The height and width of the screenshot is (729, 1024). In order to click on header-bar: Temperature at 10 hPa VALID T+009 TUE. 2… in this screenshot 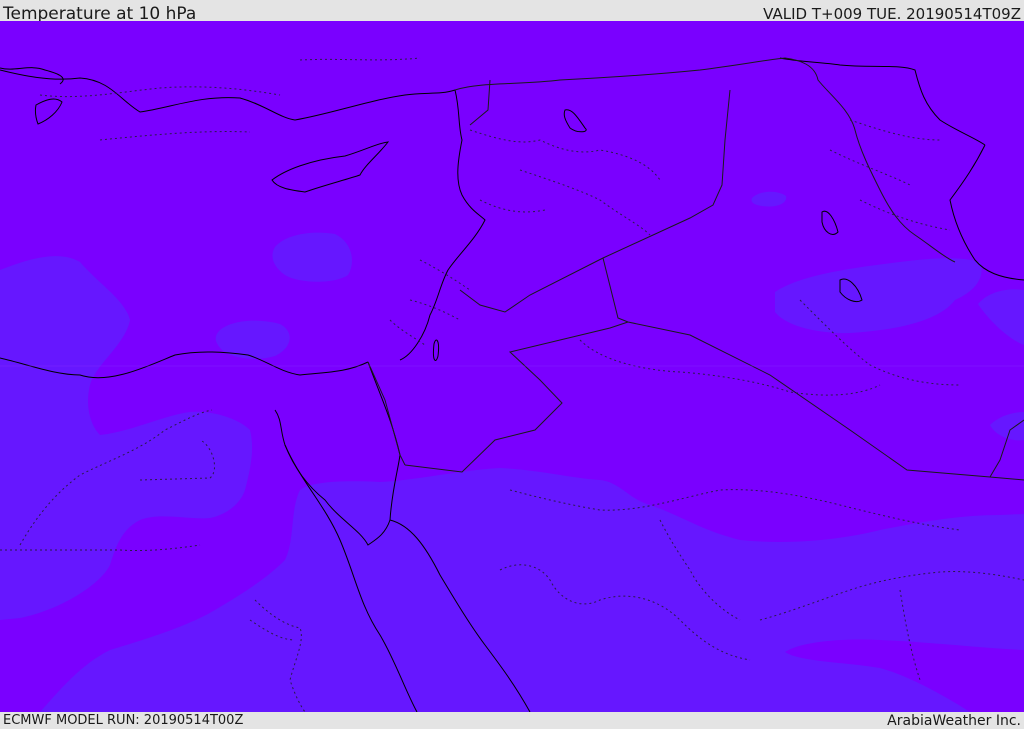, I will do `click(512, 12)`.